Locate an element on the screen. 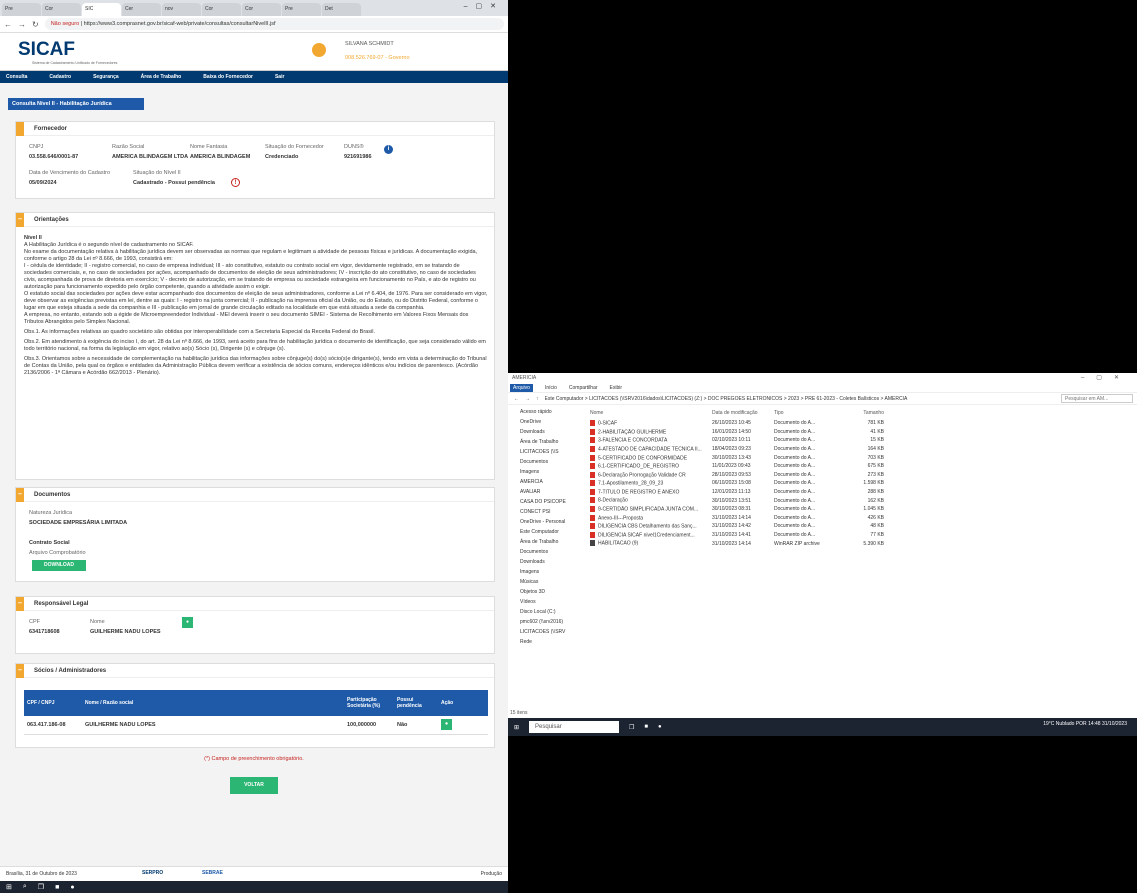 This screenshot has height=893, width=1137. nav-item: Vídeos is located at coordinates (546, 602).